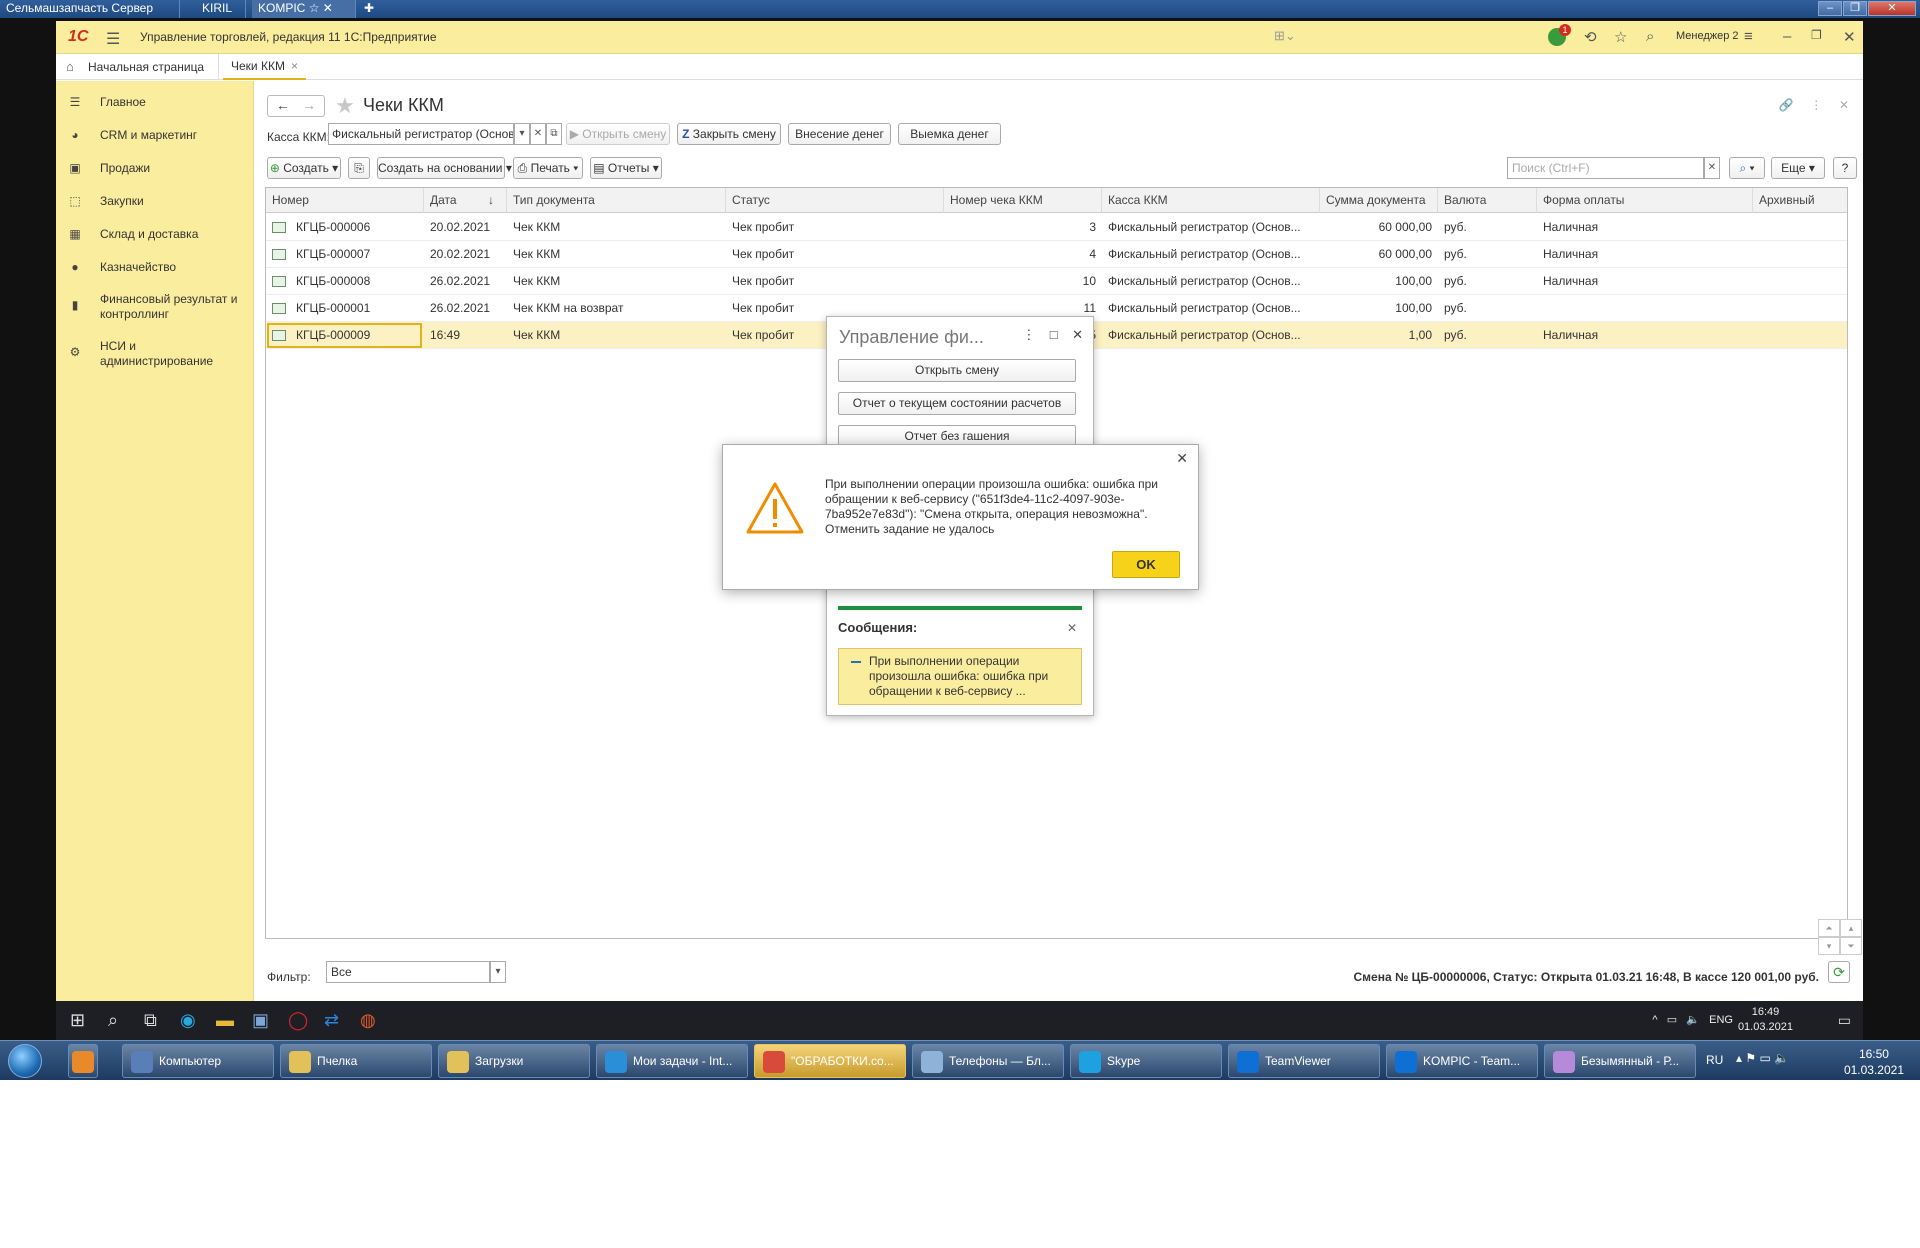  What do you see at coordinates (1146, 564) in the screenshot?
I see `ok-button: OK` at bounding box center [1146, 564].